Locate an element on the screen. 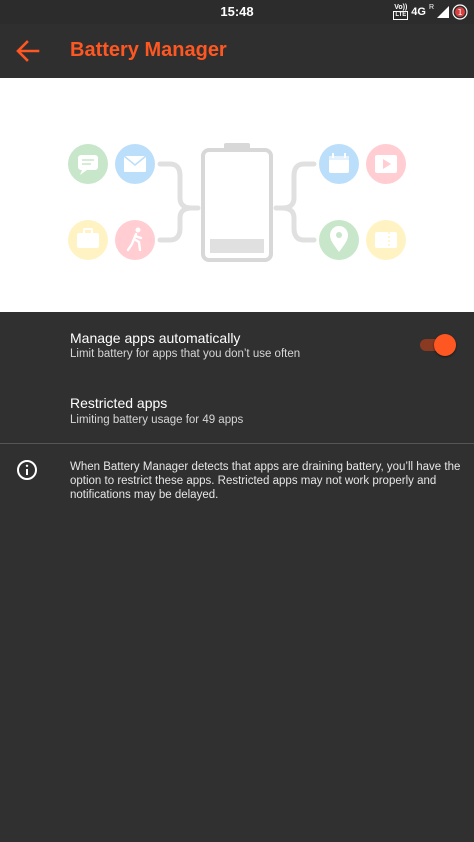 This screenshot has width=474, height=842. email-icon is located at coordinates (135, 164).